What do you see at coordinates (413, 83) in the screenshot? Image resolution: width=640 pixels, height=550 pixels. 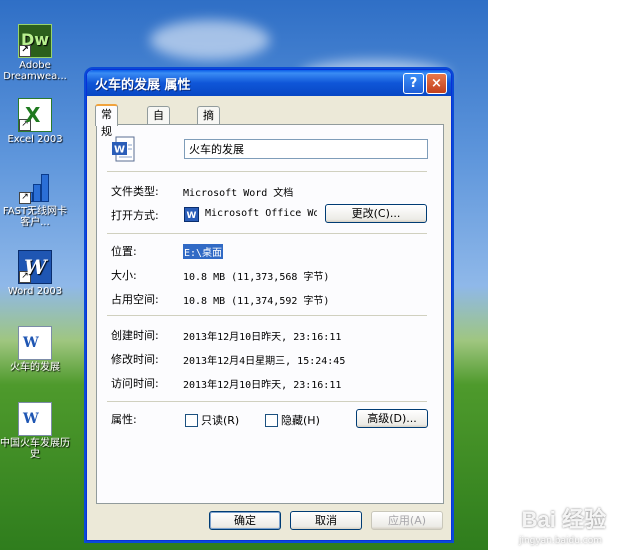 I see `help-button: ?` at bounding box center [413, 83].